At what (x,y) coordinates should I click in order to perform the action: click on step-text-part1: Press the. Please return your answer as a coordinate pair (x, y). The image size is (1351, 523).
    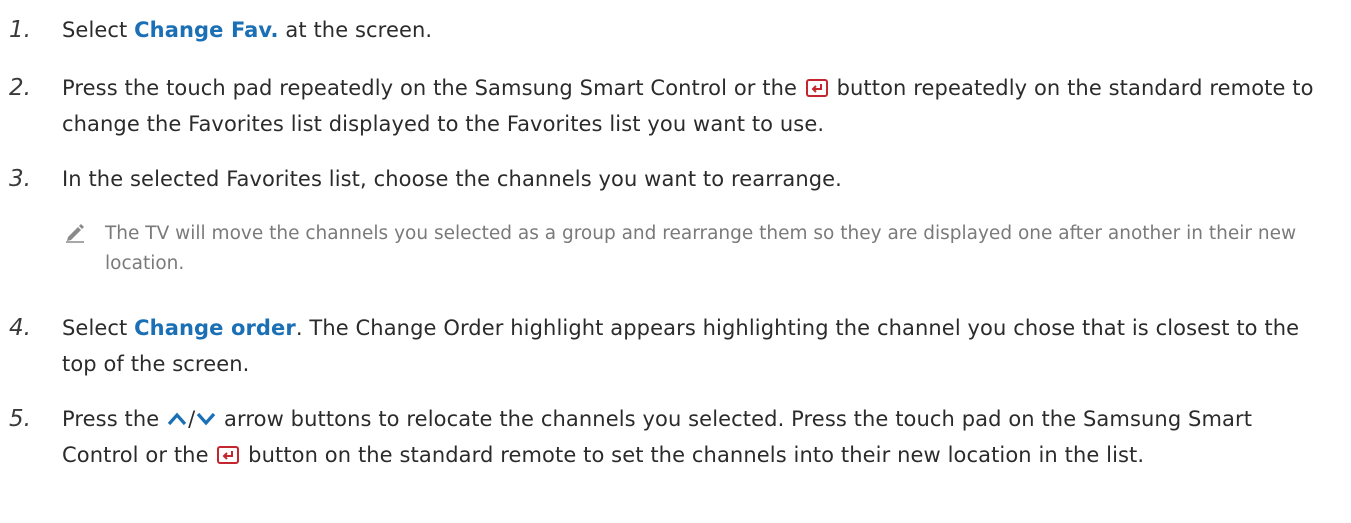
    Looking at the image, I should click on (114, 419).